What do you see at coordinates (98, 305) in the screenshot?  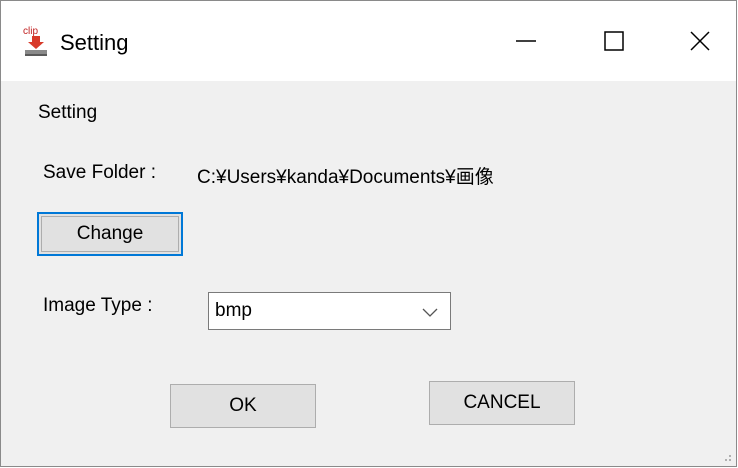 I see `image-type-label: Image Type :` at bounding box center [98, 305].